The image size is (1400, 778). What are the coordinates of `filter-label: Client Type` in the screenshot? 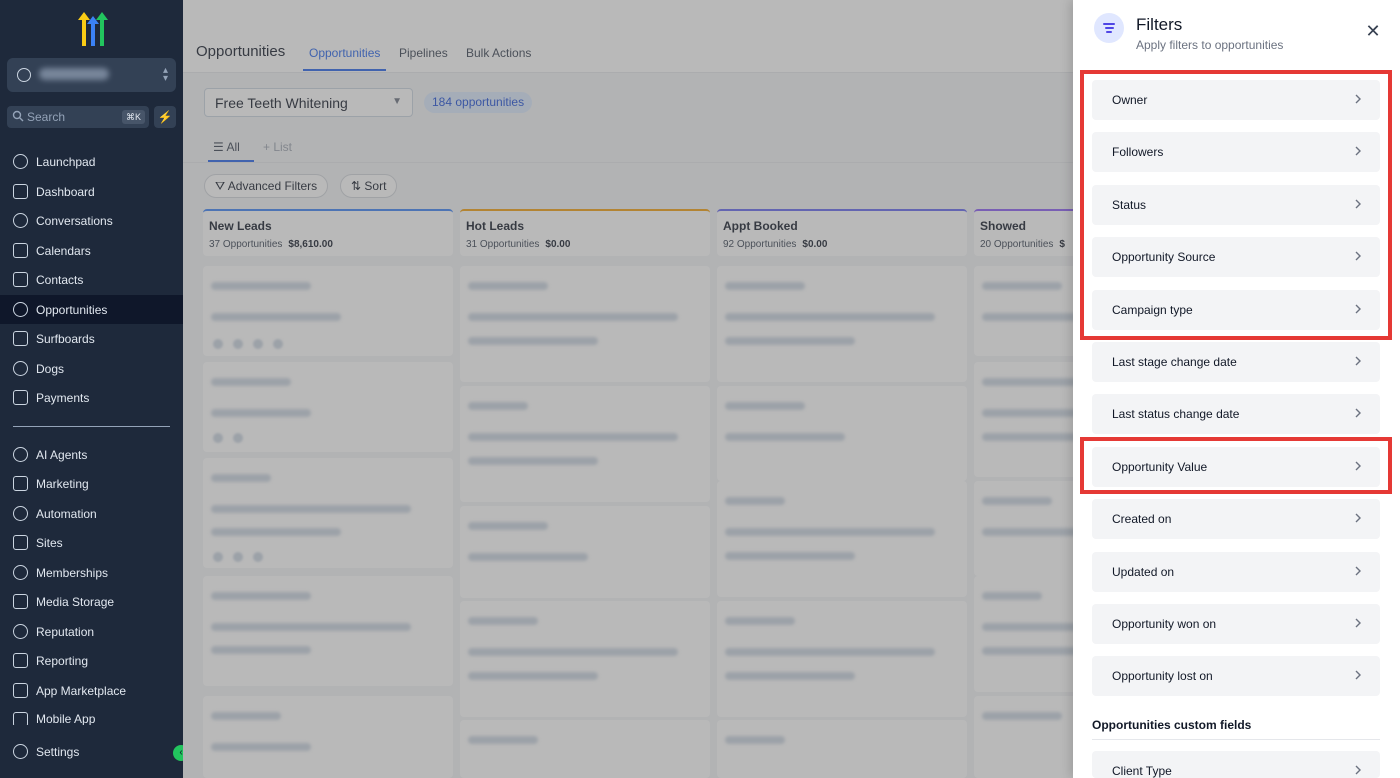 It's located at (1142, 771).